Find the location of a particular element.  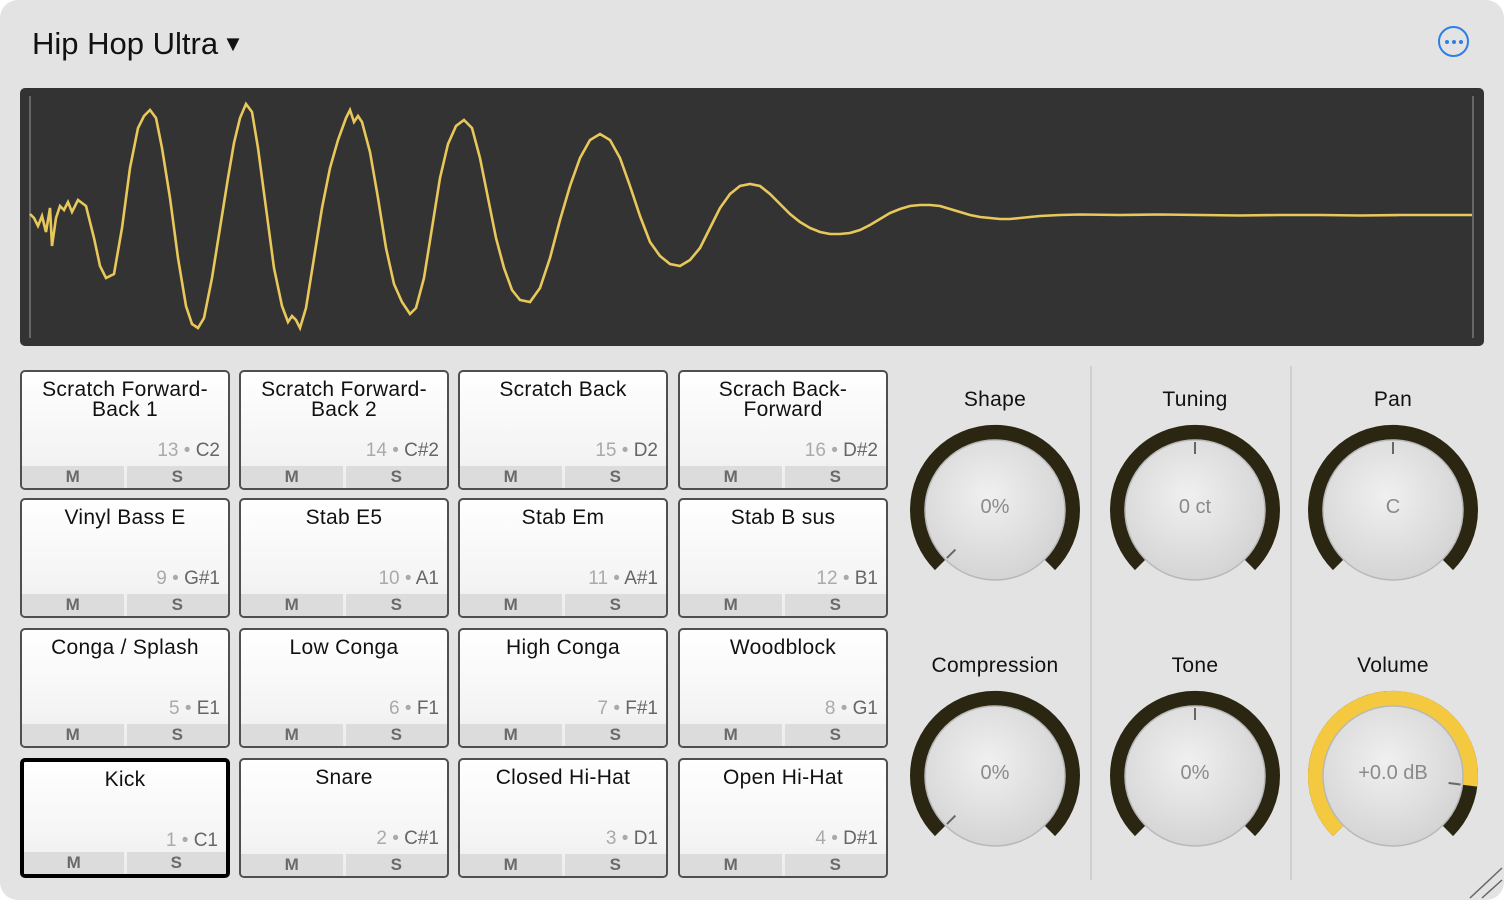

knob-pan: Pan C is located at coordinates (1393, 496).